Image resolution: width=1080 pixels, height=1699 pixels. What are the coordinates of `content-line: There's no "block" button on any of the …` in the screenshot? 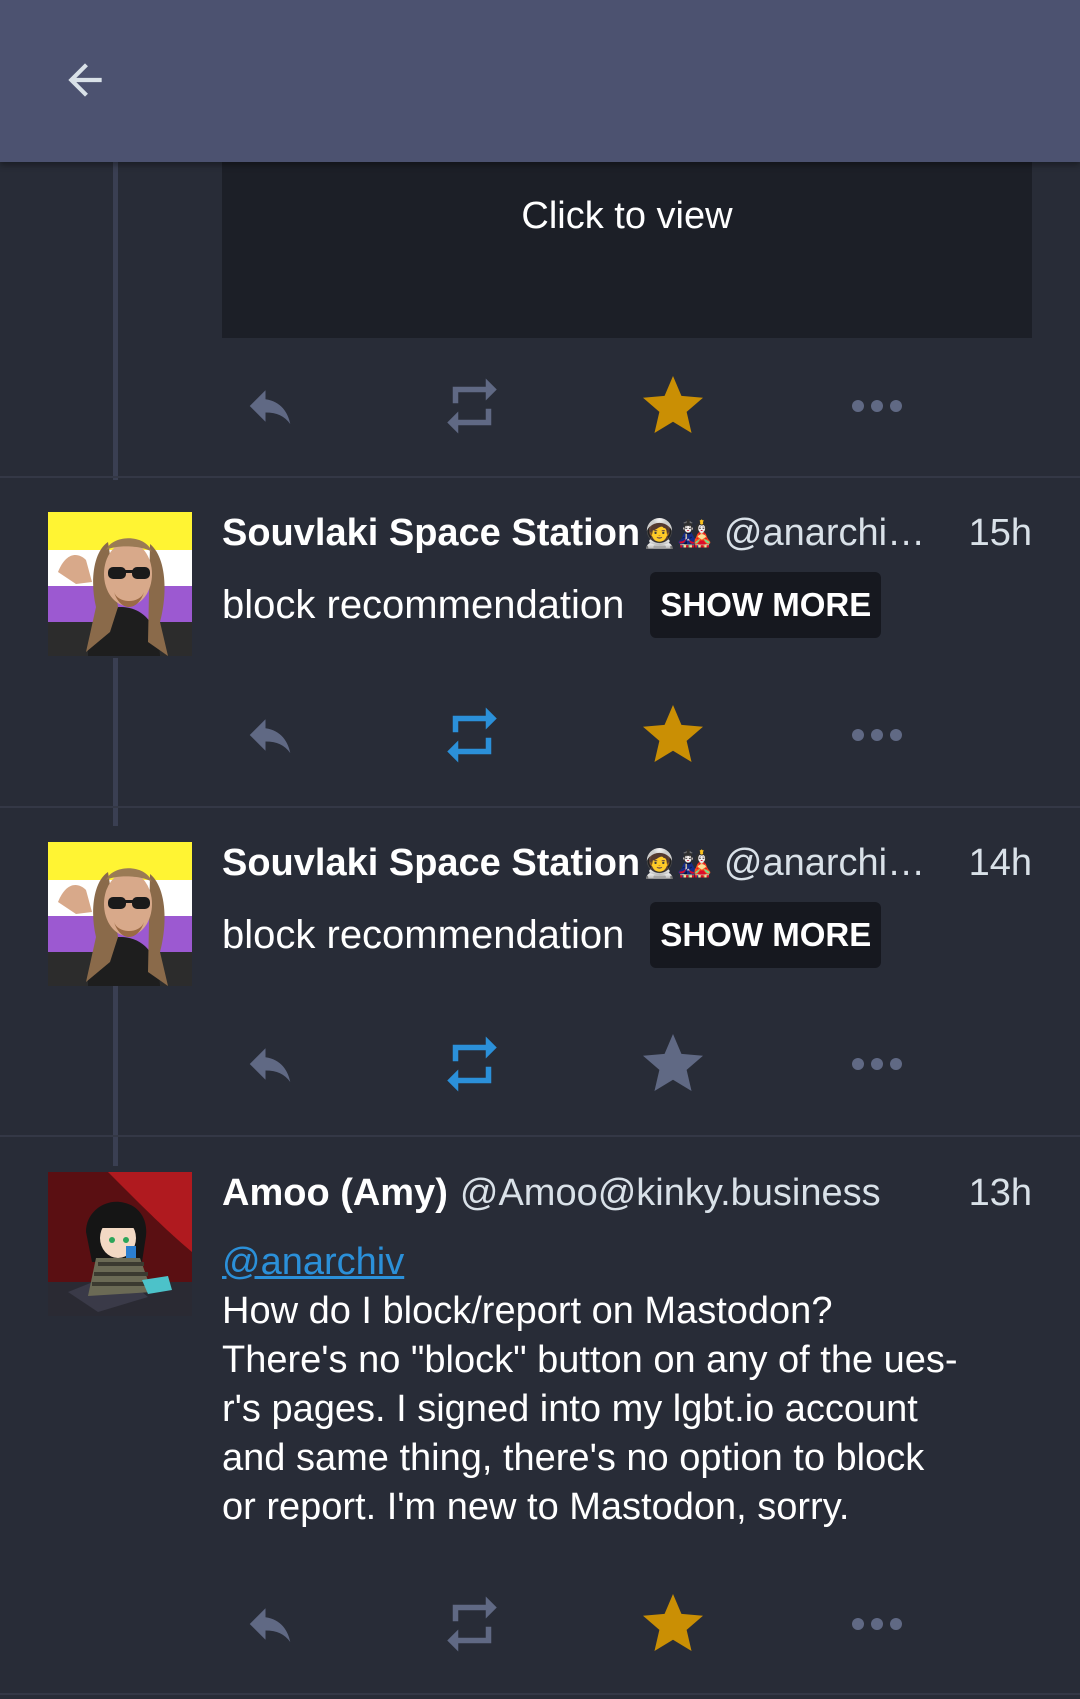 It's located at (590, 1360).